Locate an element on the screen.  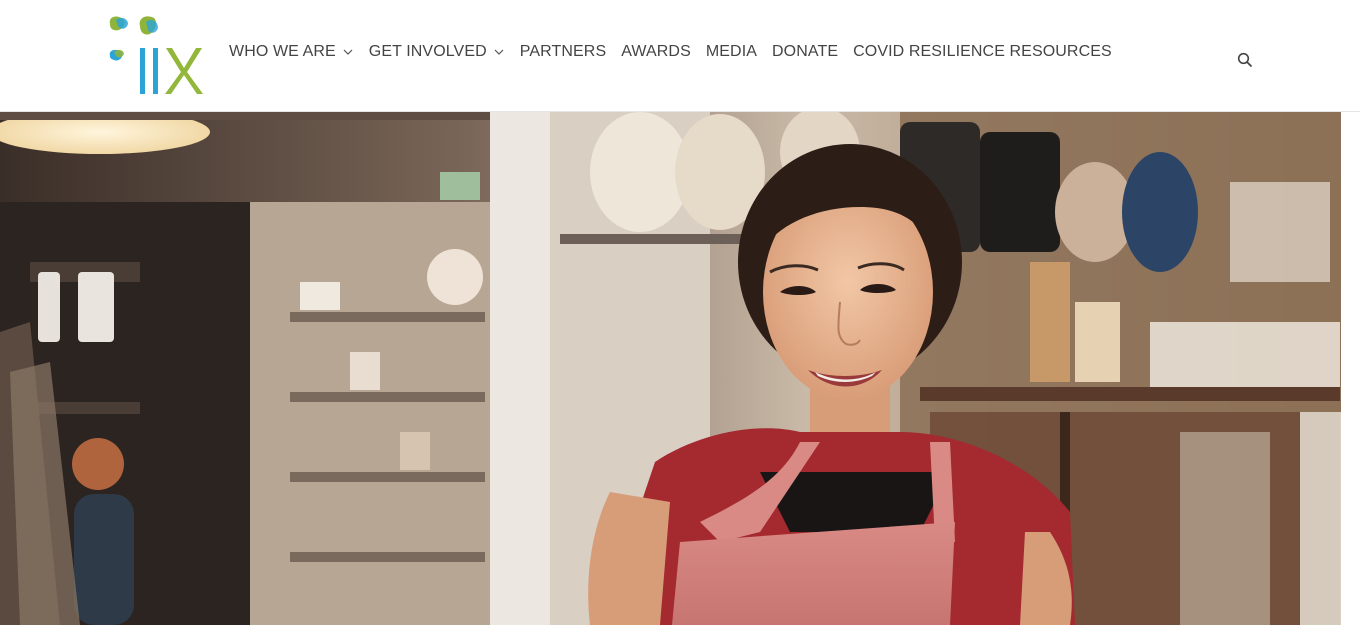
nav-item-covid-resilience-resources: COVID RESILIENCE RESOURCES is located at coordinates (982, 52).